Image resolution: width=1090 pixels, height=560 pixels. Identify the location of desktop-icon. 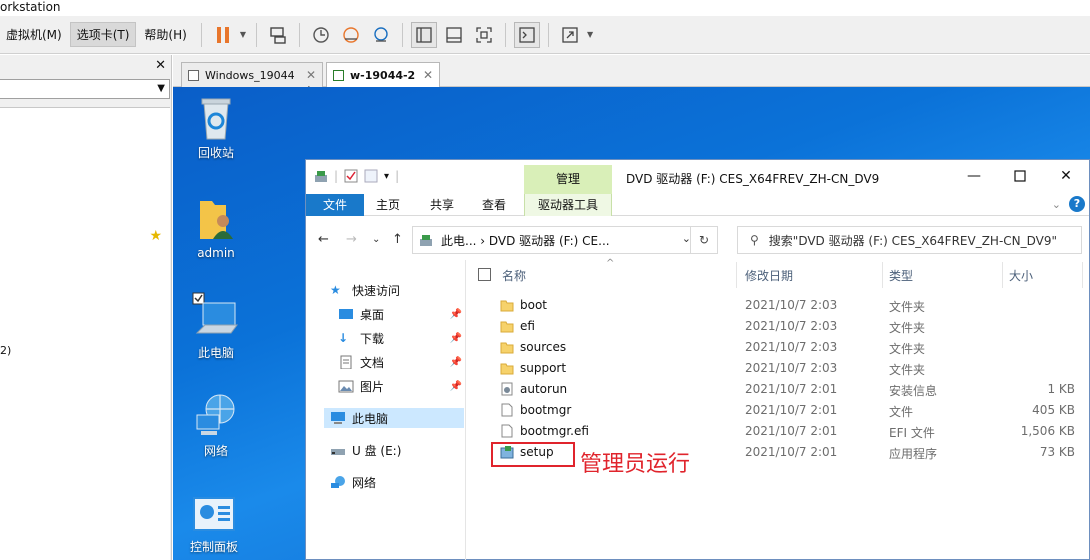
(346, 314).